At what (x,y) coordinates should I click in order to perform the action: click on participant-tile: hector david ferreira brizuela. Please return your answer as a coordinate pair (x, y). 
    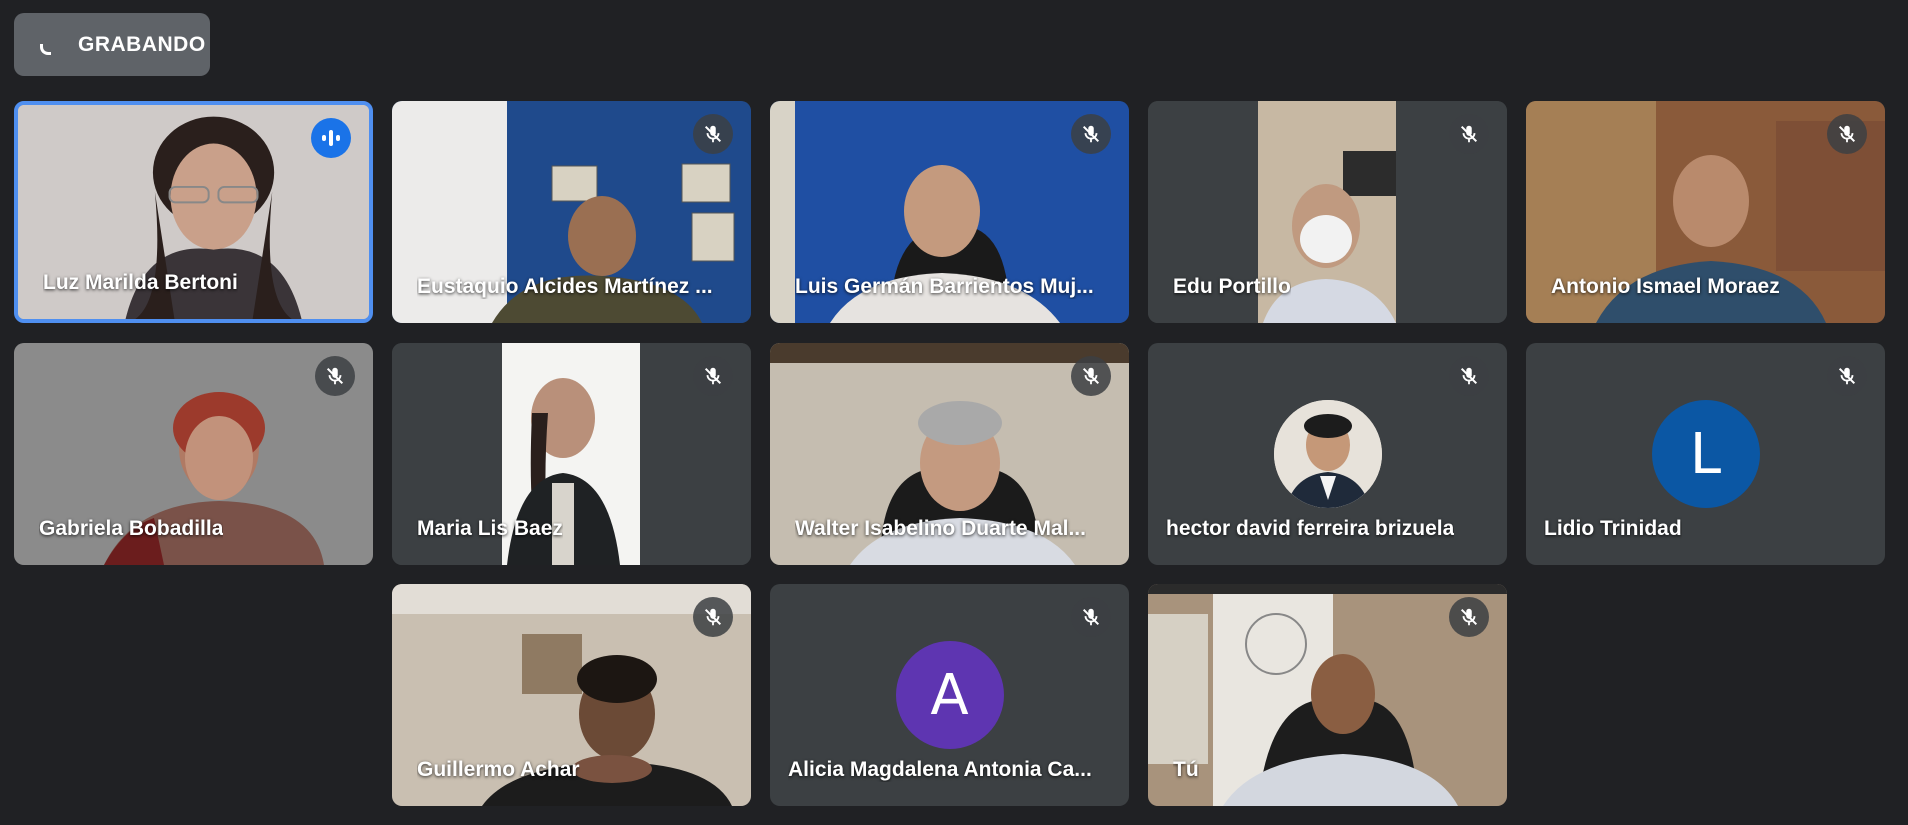
    Looking at the image, I should click on (1327, 454).